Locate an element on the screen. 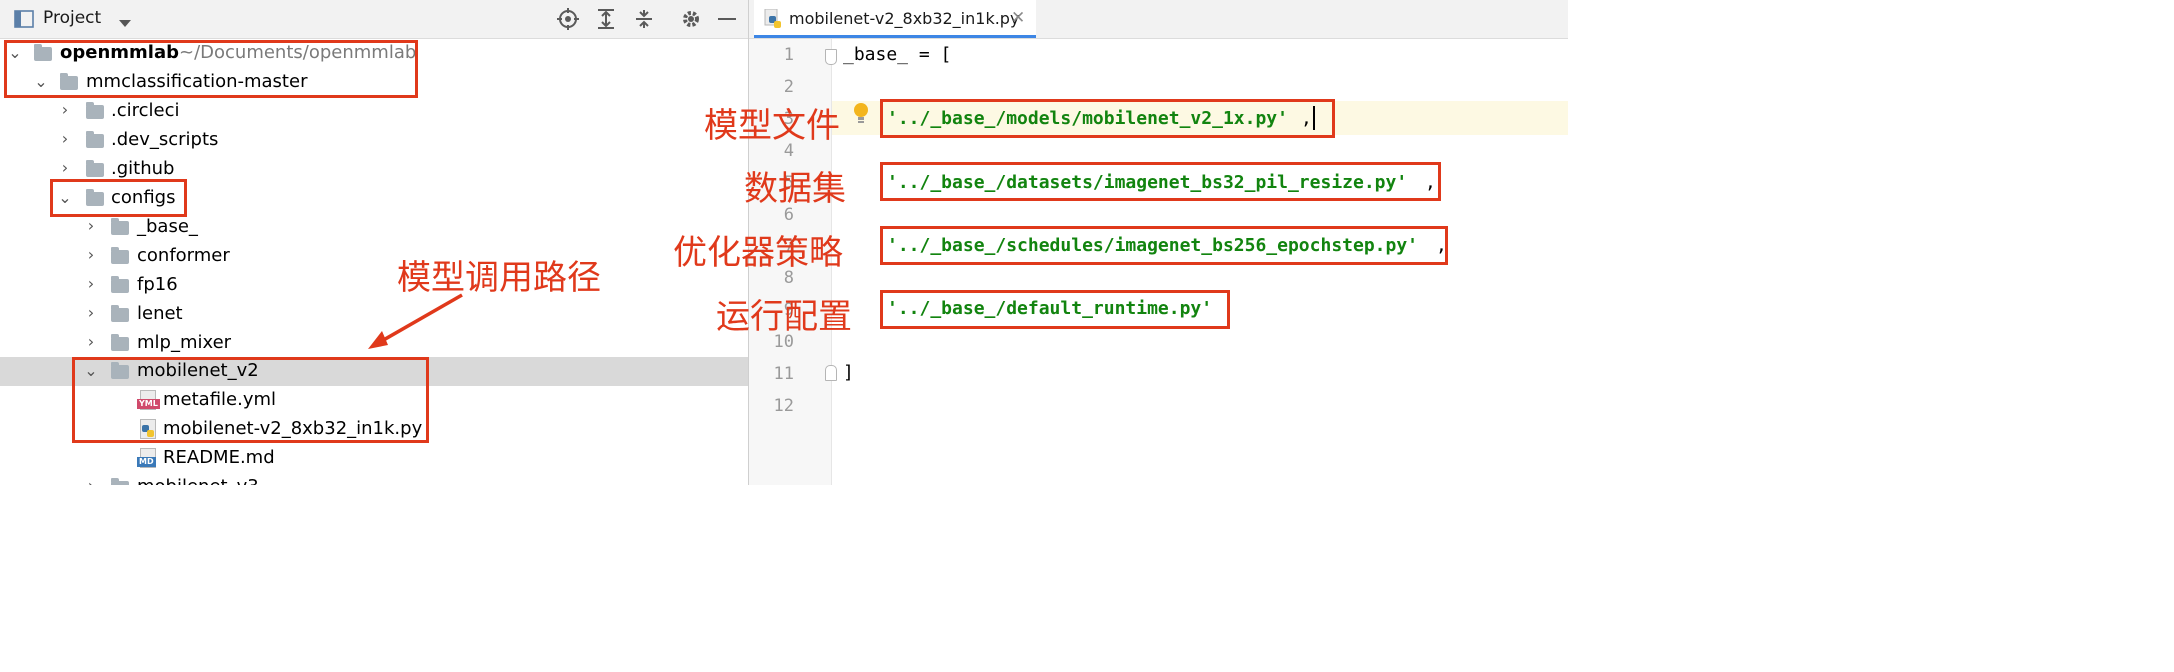 Image resolution: width=2174 pixels, height=672 pixels. tree-label: .dev_scripts is located at coordinates (165, 139).